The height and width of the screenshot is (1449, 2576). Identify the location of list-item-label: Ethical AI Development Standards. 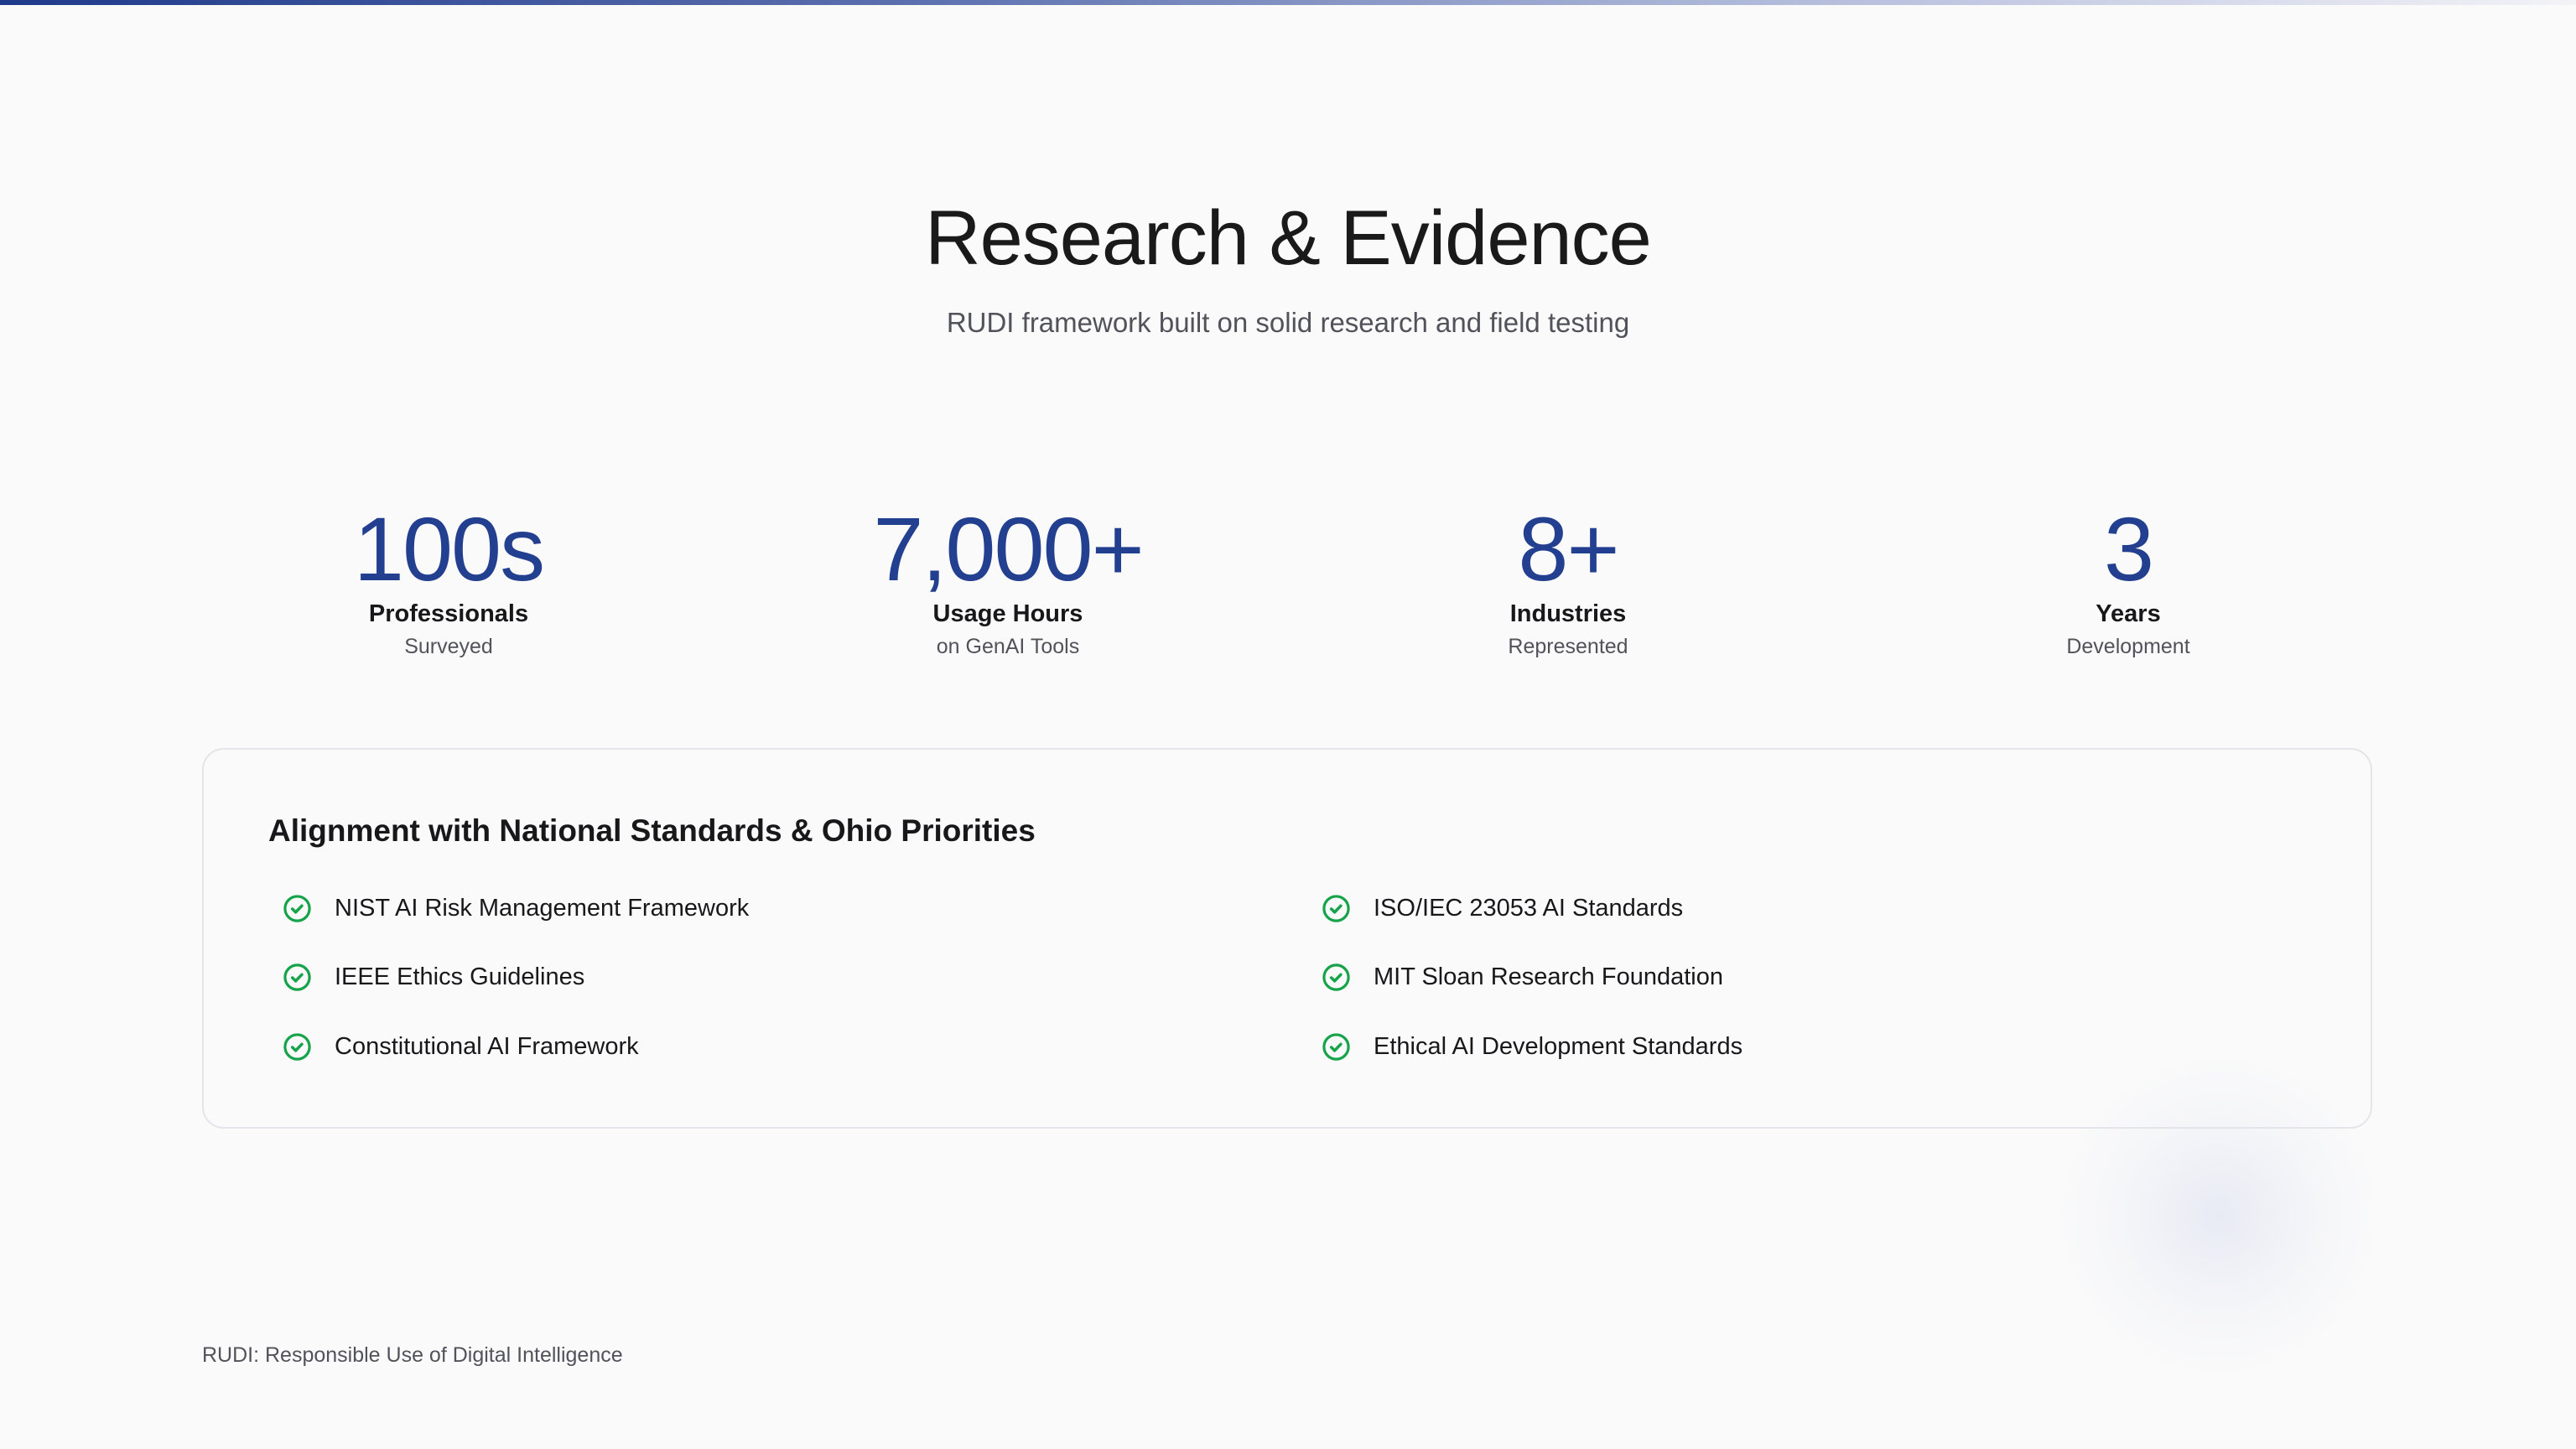
(1558, 1046).